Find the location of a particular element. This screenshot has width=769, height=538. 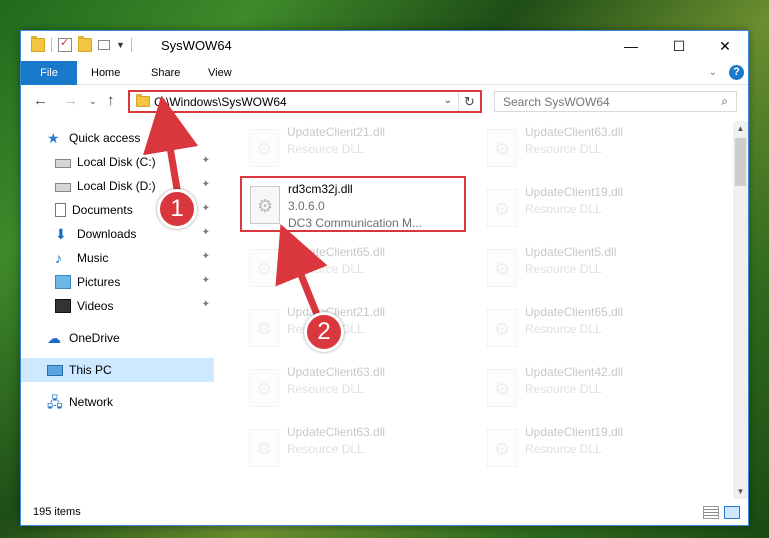

file-name: UpdateClient5.dll is located at coordinates (571, 252).